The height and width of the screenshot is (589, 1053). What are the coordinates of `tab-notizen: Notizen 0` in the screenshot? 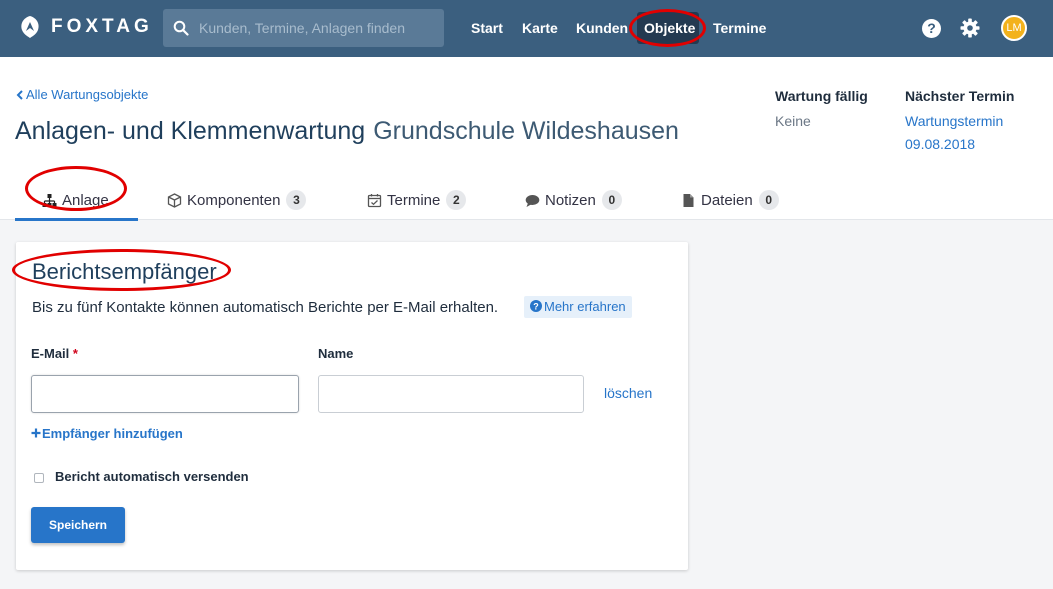 It's located at (573, 200).